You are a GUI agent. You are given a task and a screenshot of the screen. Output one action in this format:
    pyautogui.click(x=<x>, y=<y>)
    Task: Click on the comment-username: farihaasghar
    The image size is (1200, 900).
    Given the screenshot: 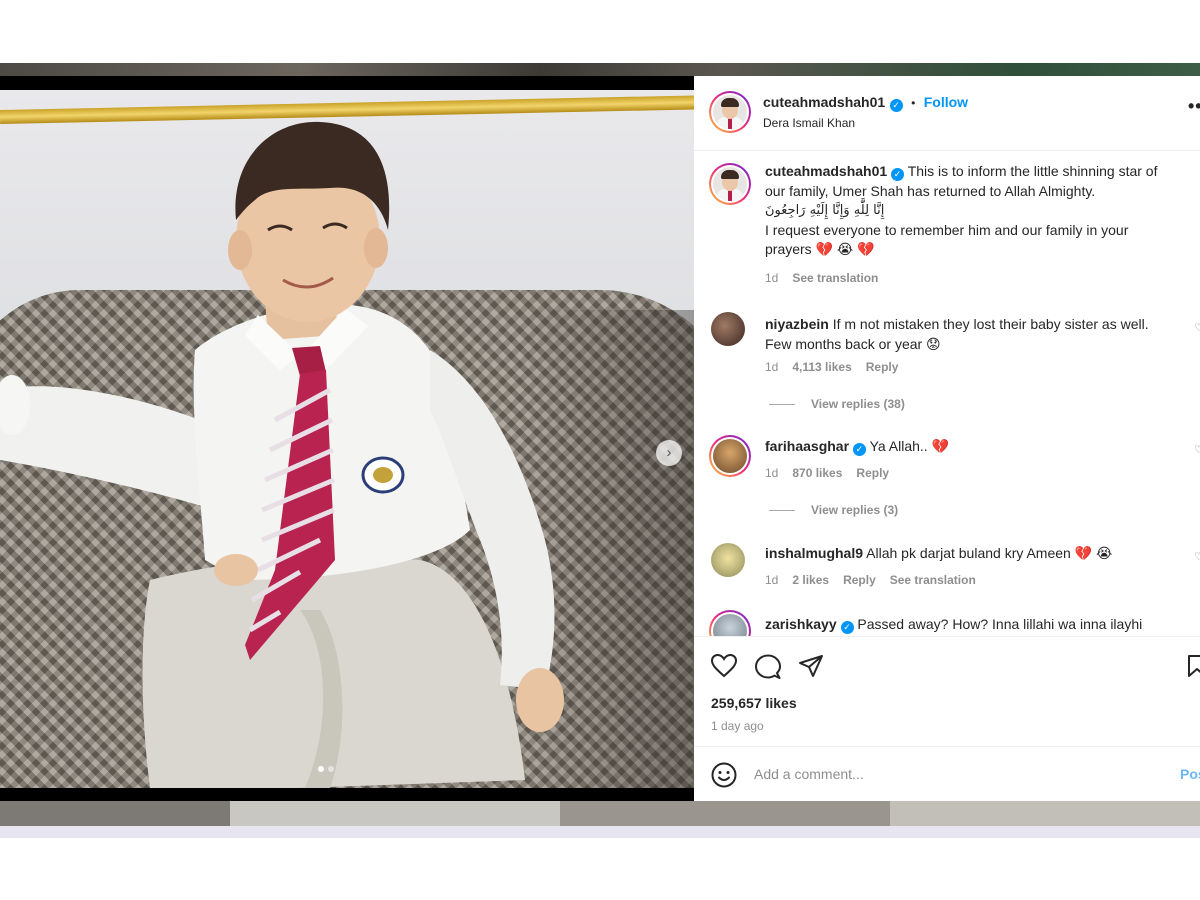 What is the action you would take?
    pyautogui.click(x=807, y=446)
    